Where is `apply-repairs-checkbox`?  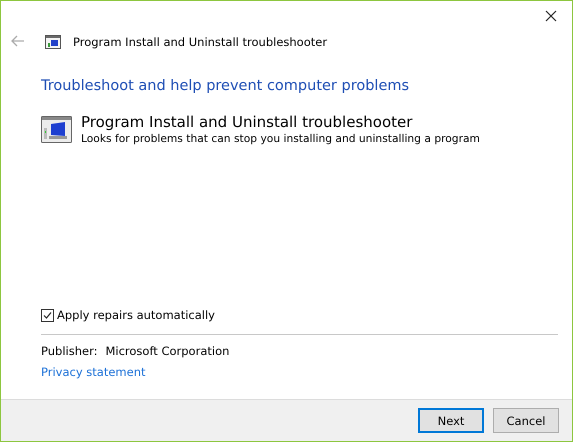
apply-repairs-checkbox is located at coordinates (47, 315).